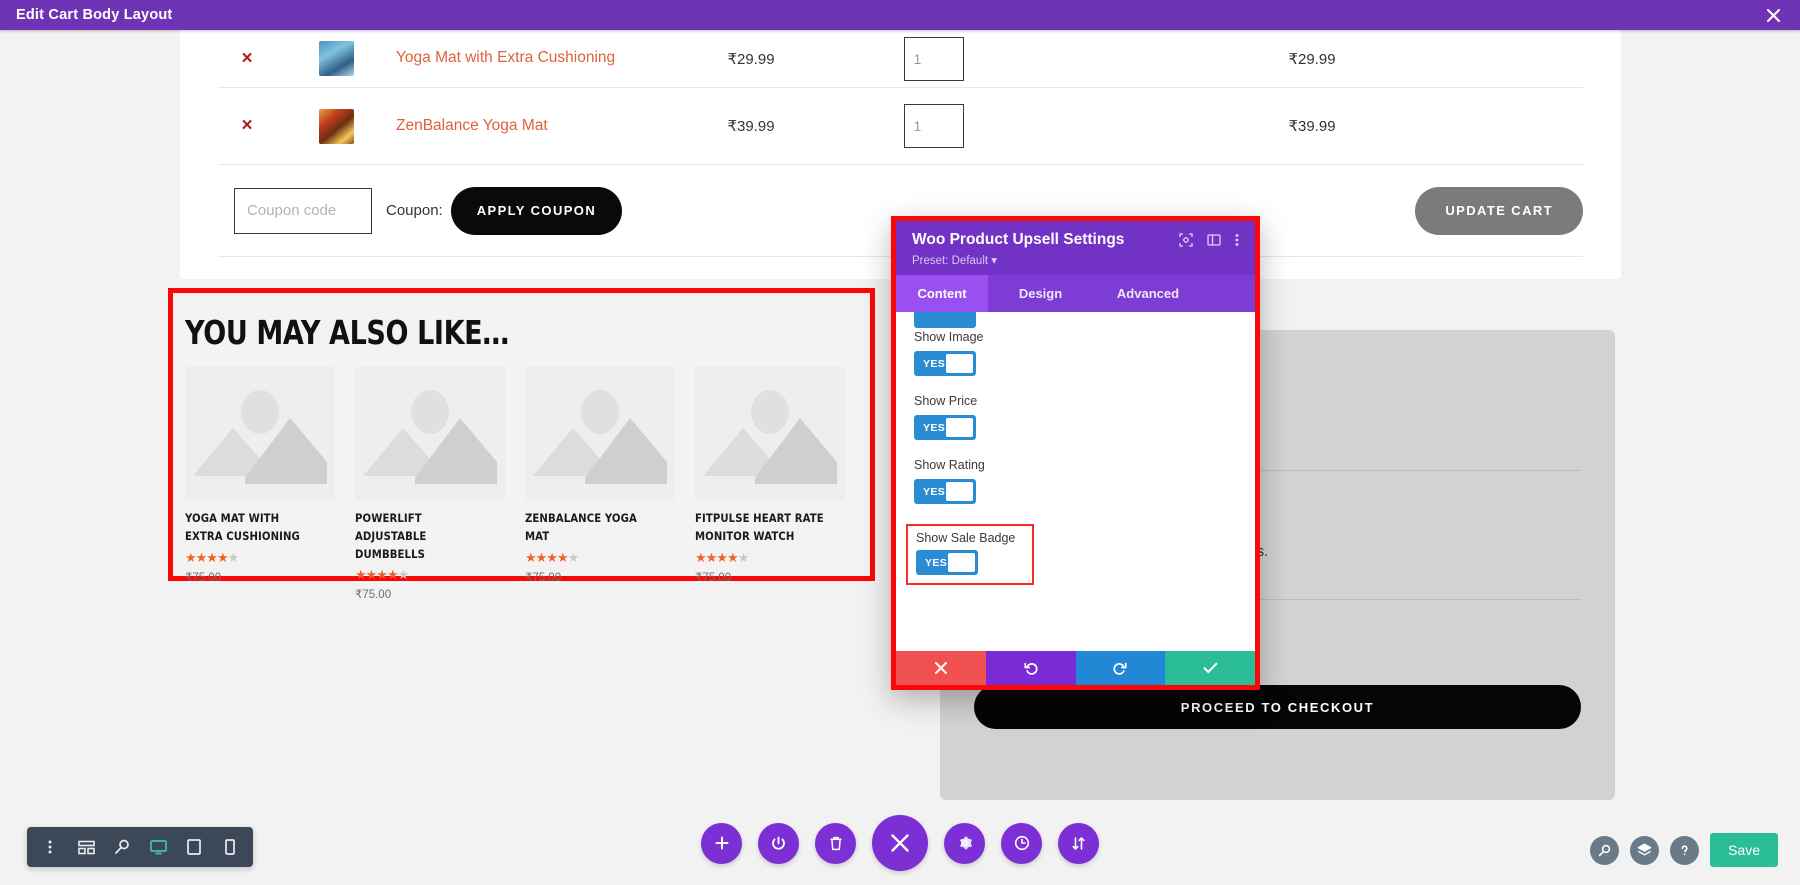  I want to click on quantity-cell, so click(933, 126).